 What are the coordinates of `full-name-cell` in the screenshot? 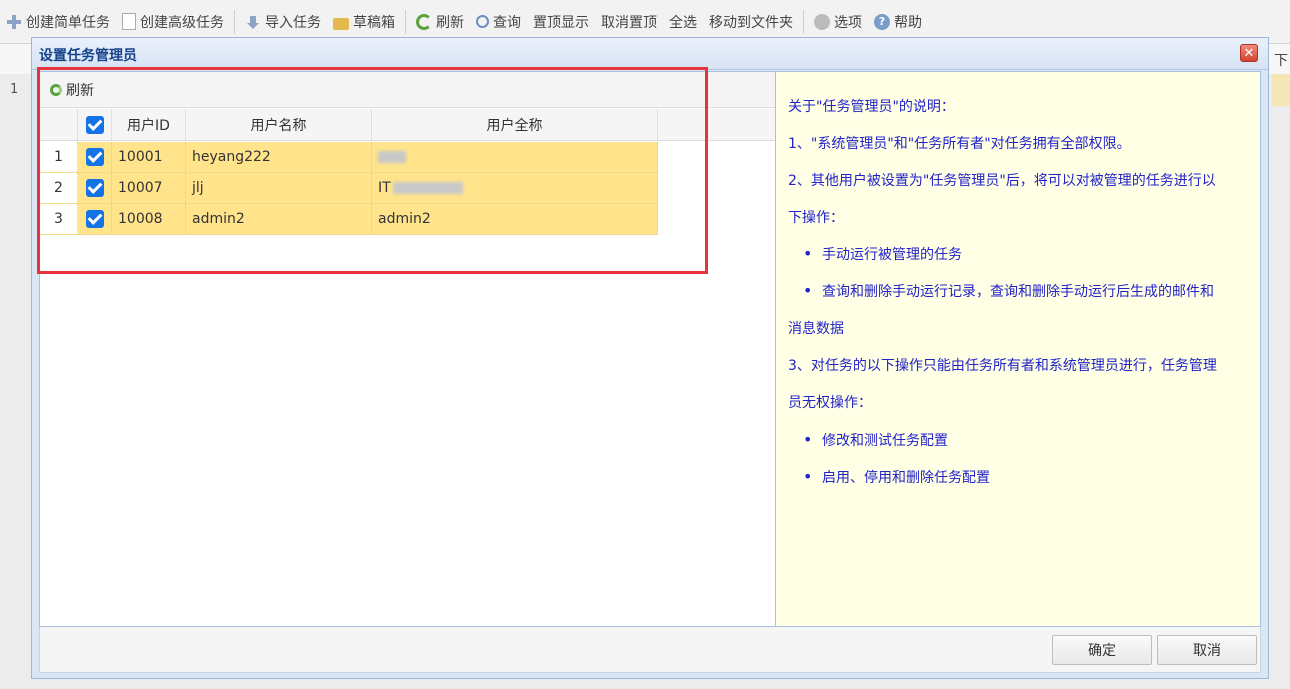 It's located at (515, 157).